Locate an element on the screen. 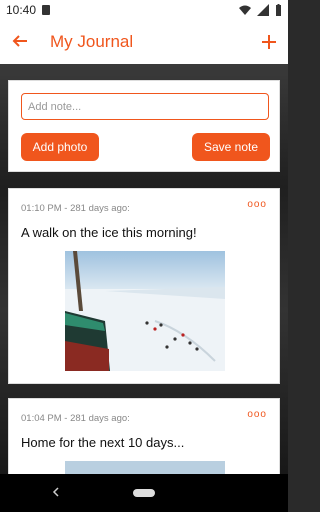  save-note-button: Save note is located at coordinates (231, 147).